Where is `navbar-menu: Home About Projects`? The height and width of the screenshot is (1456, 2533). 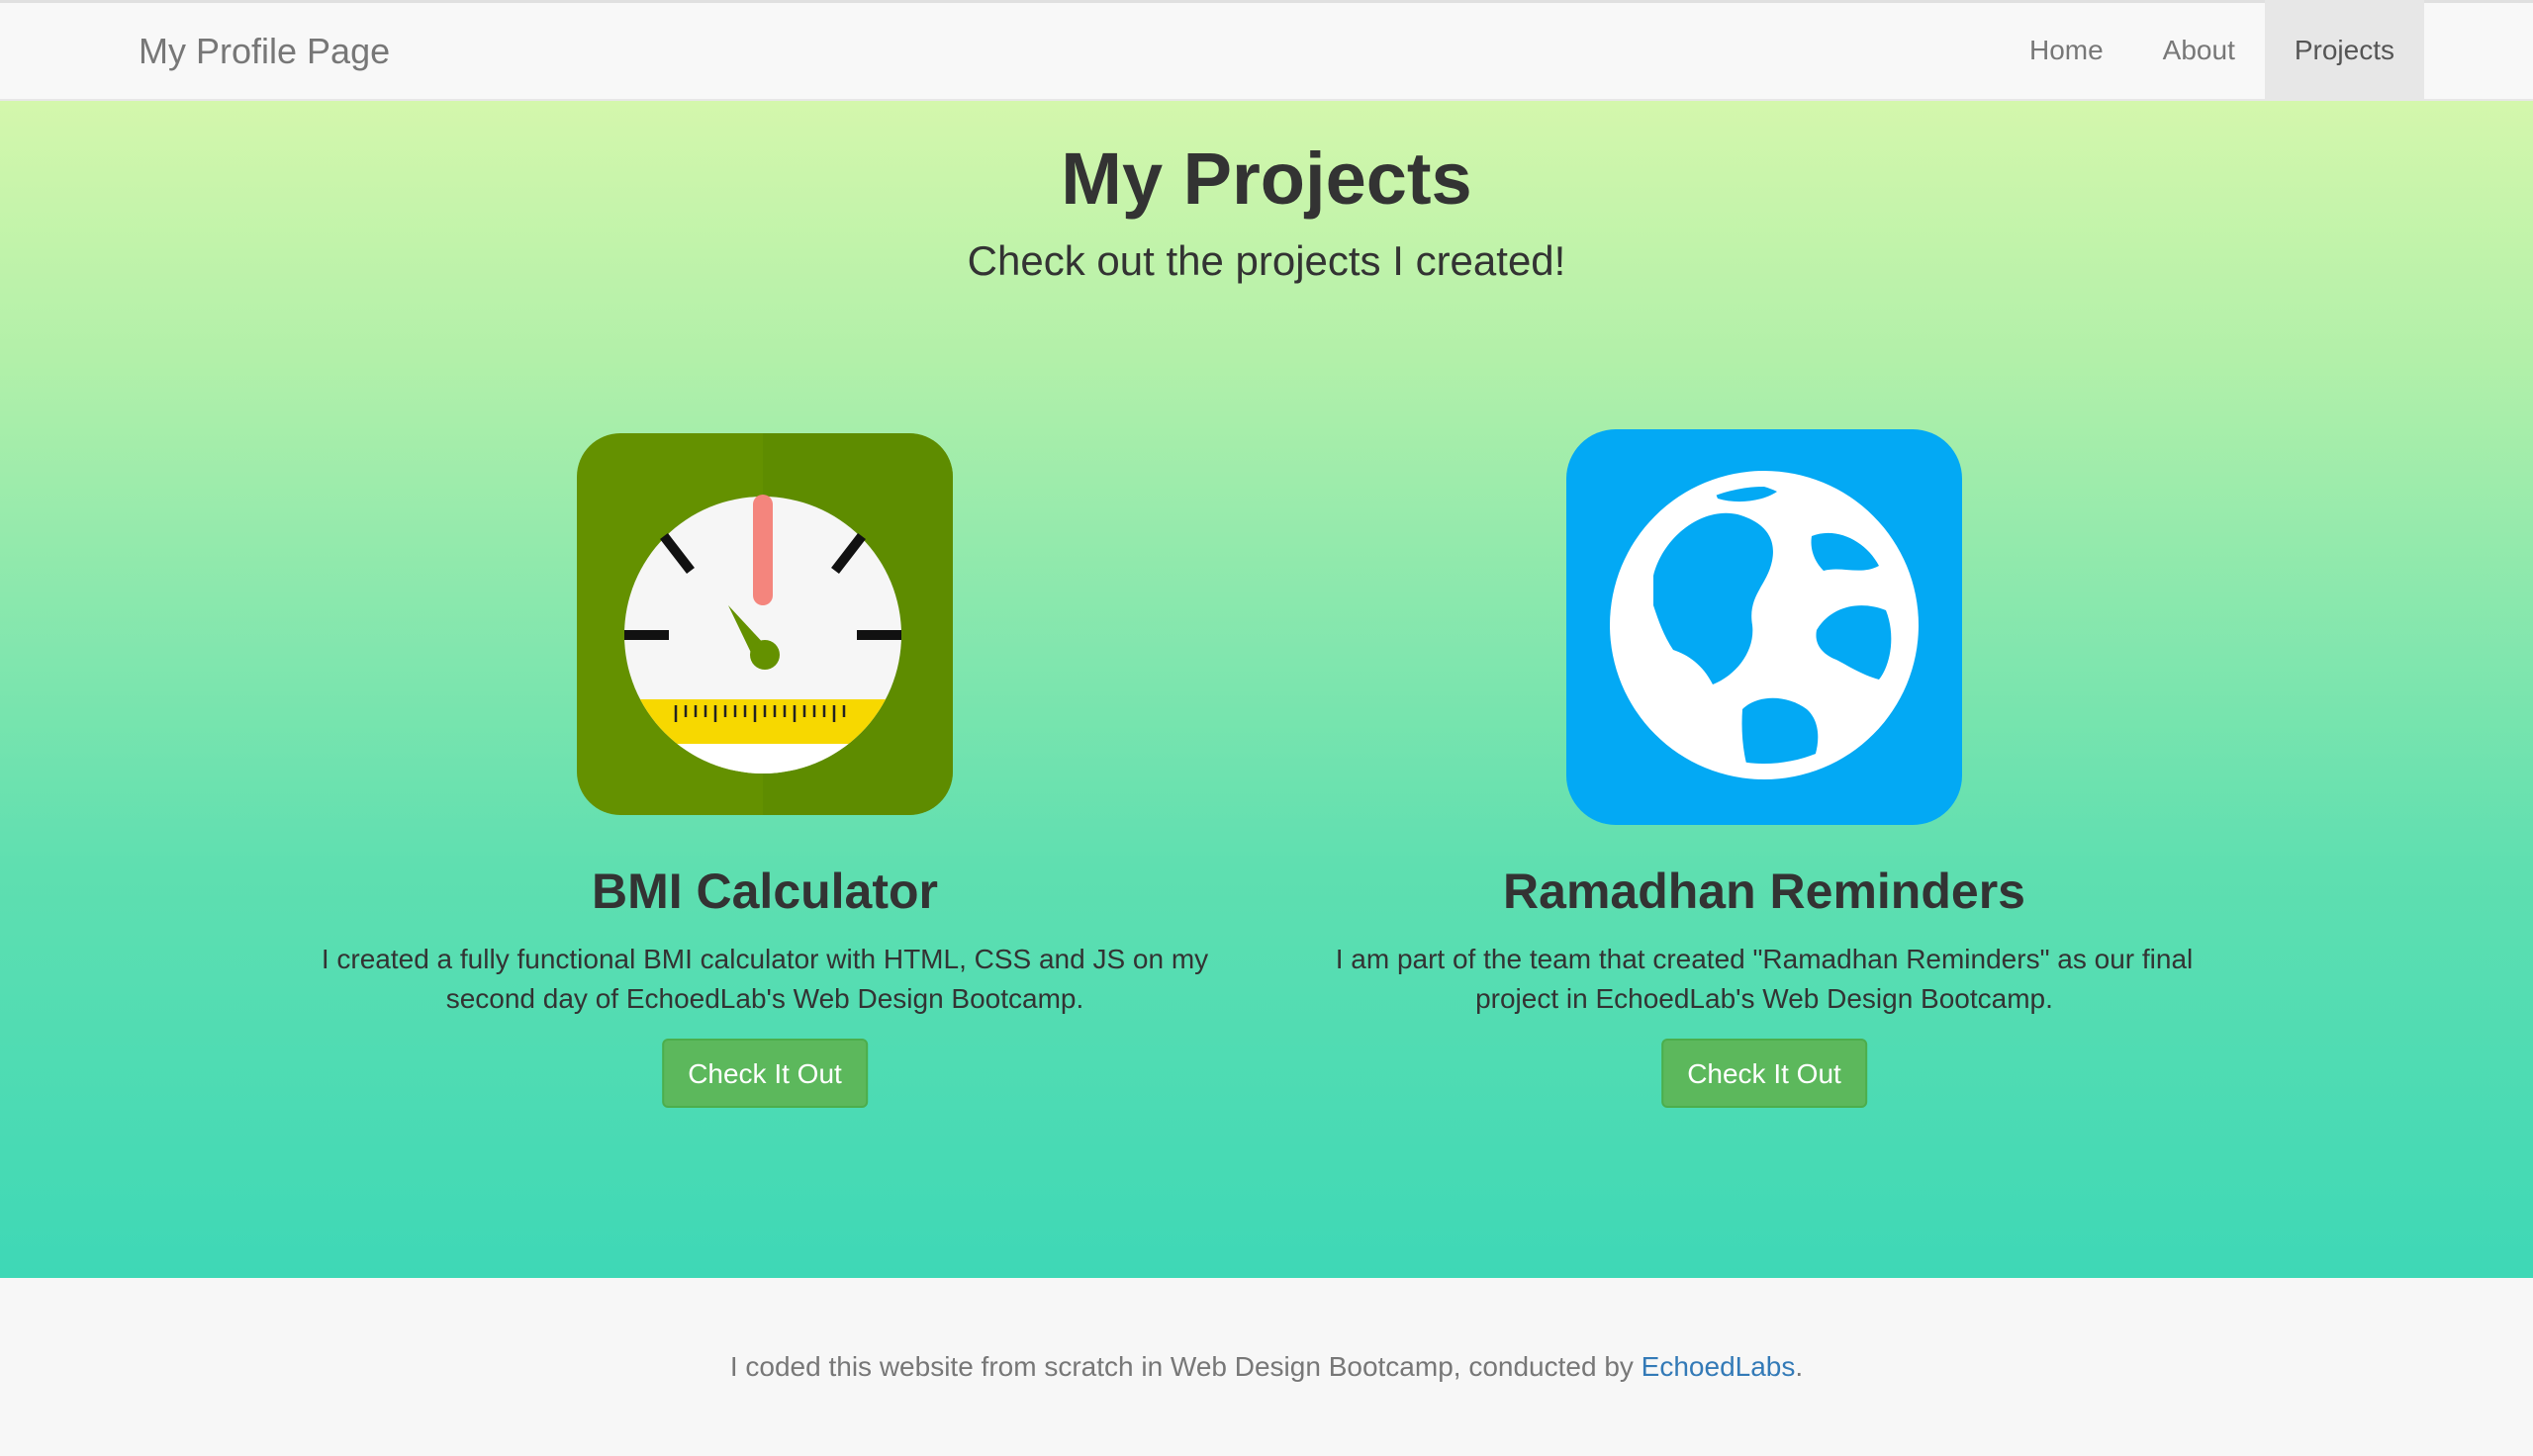 navbar-menu: Home About Projects is located at coordinates (2212, 50).